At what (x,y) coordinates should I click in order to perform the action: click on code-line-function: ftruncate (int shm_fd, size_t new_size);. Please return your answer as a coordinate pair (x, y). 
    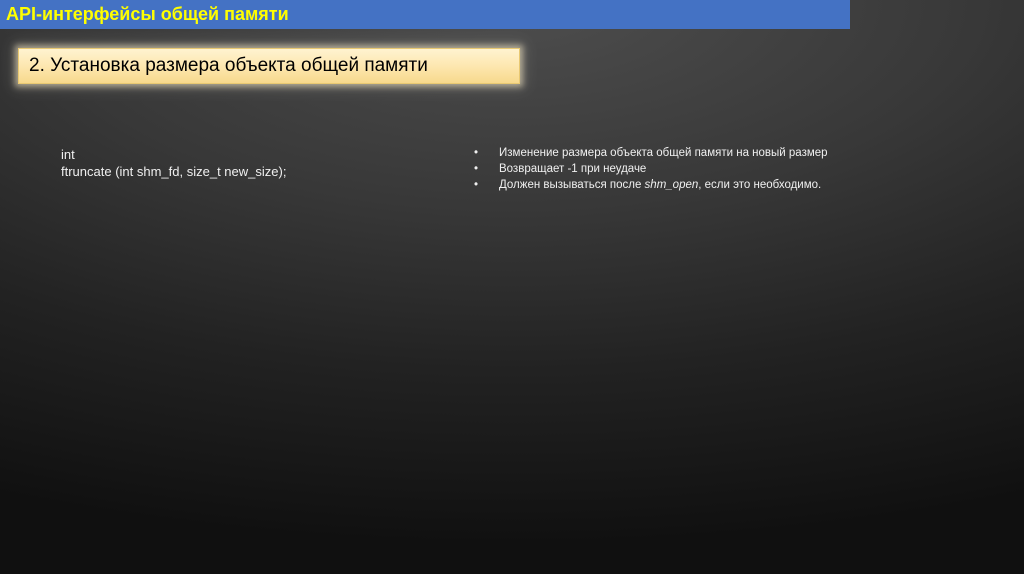
    Looking at the image, I should click on (174, 171).